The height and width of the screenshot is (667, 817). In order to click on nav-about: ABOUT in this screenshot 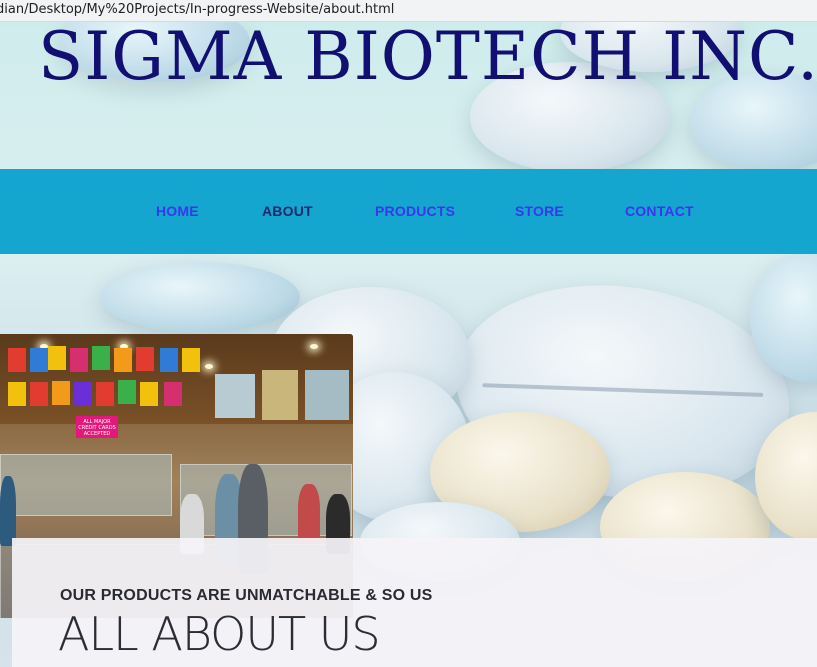, I will do `click(287, 211)`.